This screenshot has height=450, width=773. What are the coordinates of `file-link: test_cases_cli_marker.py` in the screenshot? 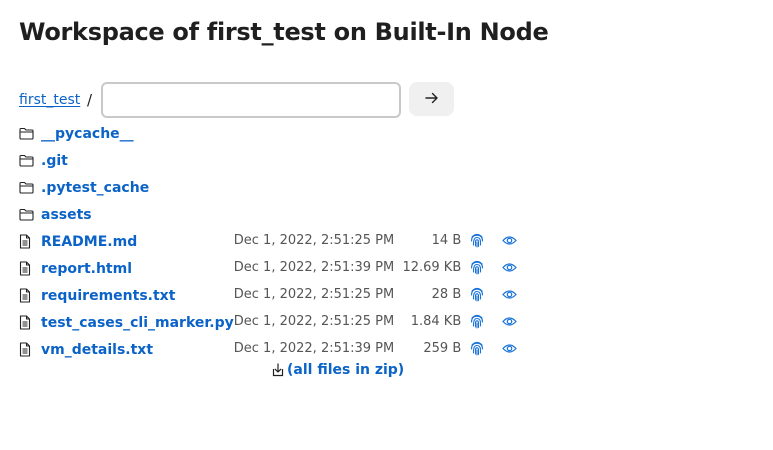 It's located at (137, 323).